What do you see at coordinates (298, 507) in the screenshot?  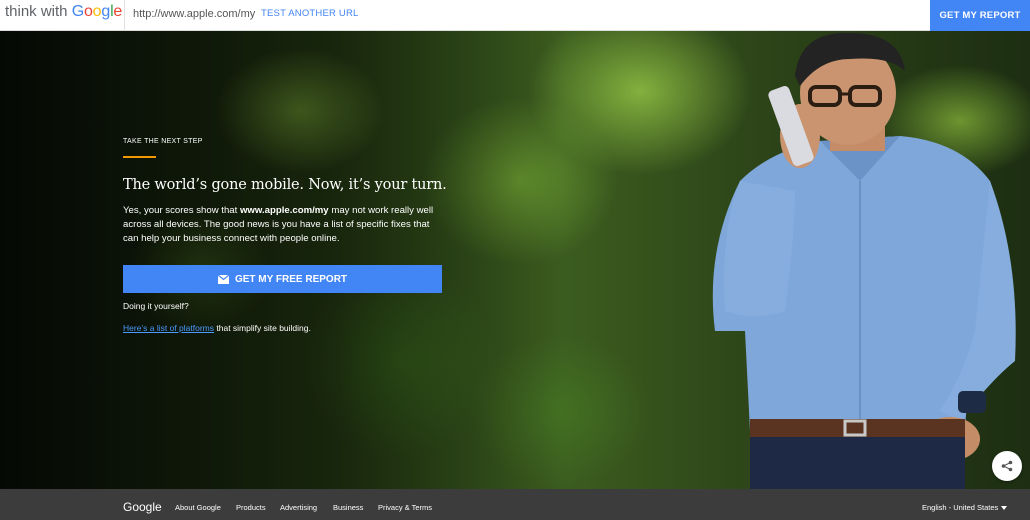 I see `footer-link-advertising: Advertising` at bounding box center [298, 507].